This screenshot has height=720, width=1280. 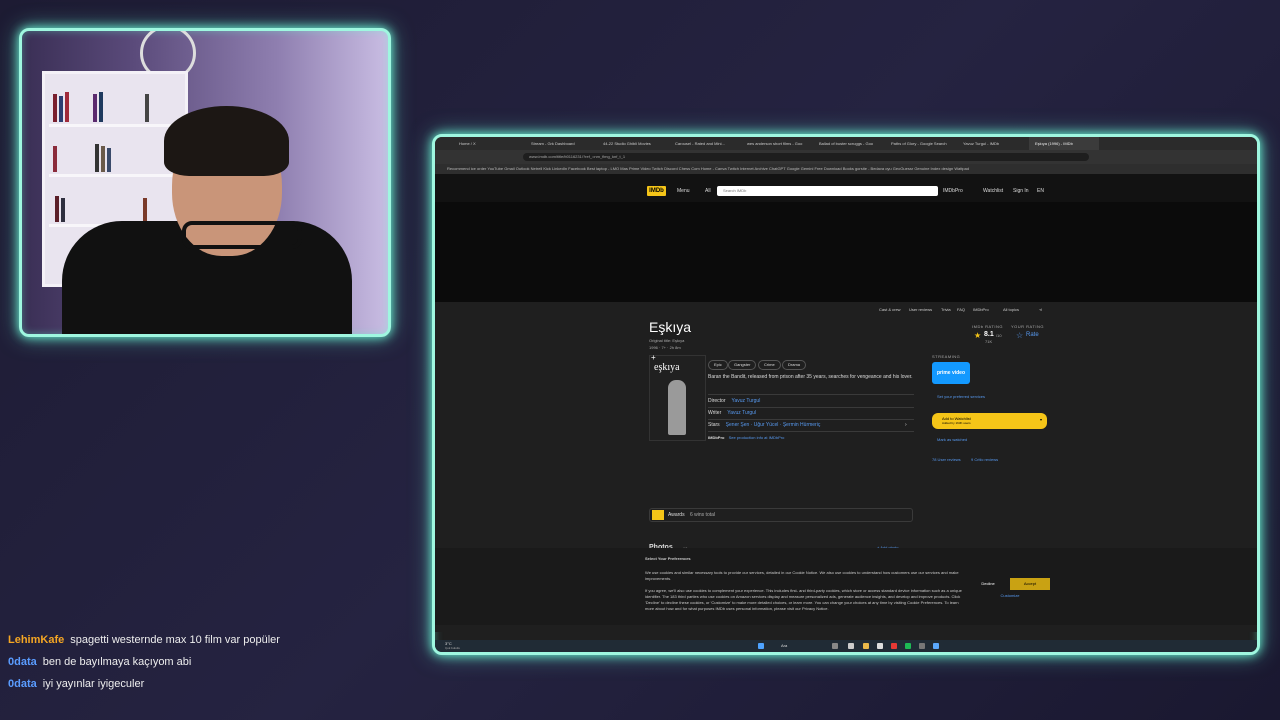 What do you see at coordinates (226, 141) in the screenshot?
I see `person-hair` at bounding box center [226, 141].